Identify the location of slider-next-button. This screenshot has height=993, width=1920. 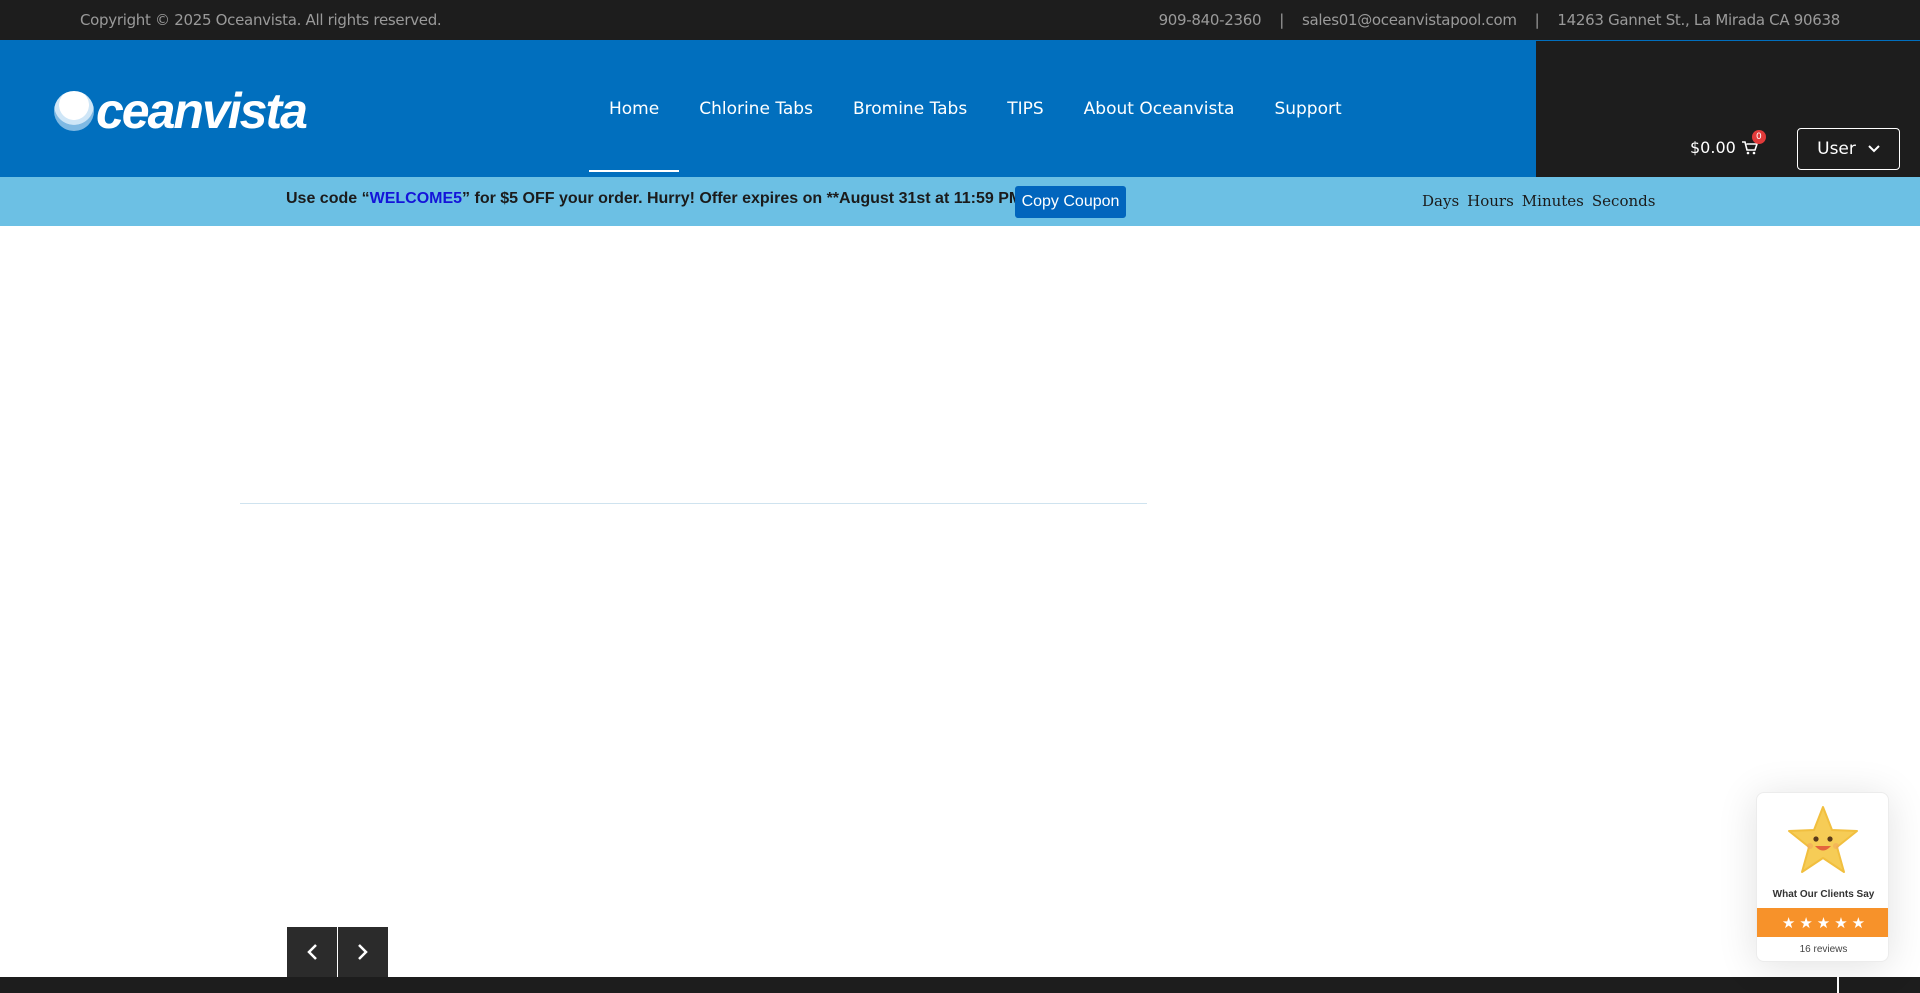
(363, 952).